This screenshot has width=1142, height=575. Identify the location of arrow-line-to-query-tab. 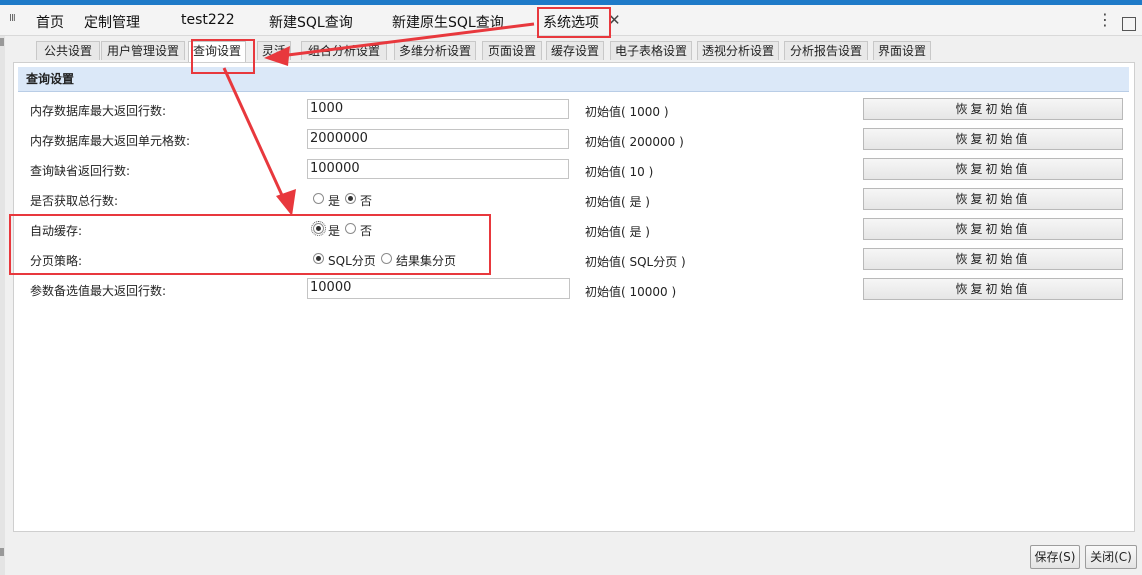
(407, 40).